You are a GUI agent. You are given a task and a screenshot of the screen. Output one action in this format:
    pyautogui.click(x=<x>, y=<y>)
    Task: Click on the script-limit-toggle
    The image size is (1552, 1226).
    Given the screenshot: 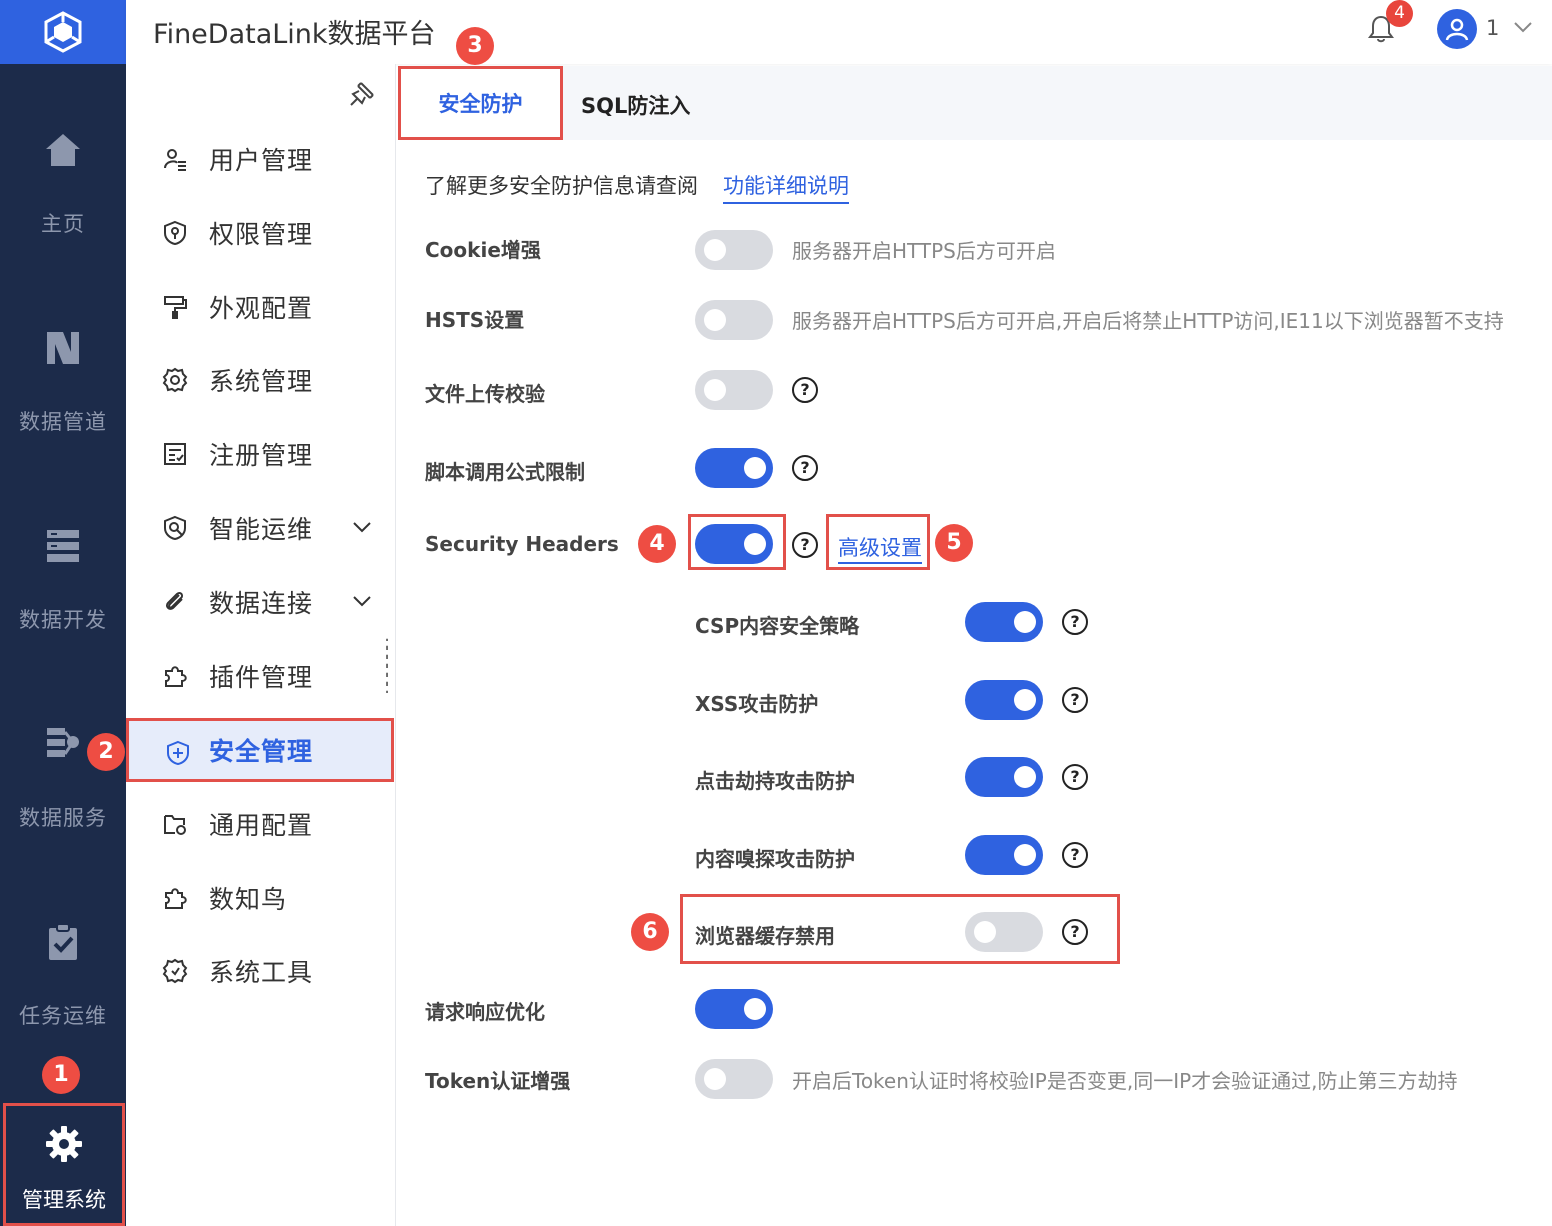 What is the action you would take?
    pyautogui.click(x=734, y=468)
    